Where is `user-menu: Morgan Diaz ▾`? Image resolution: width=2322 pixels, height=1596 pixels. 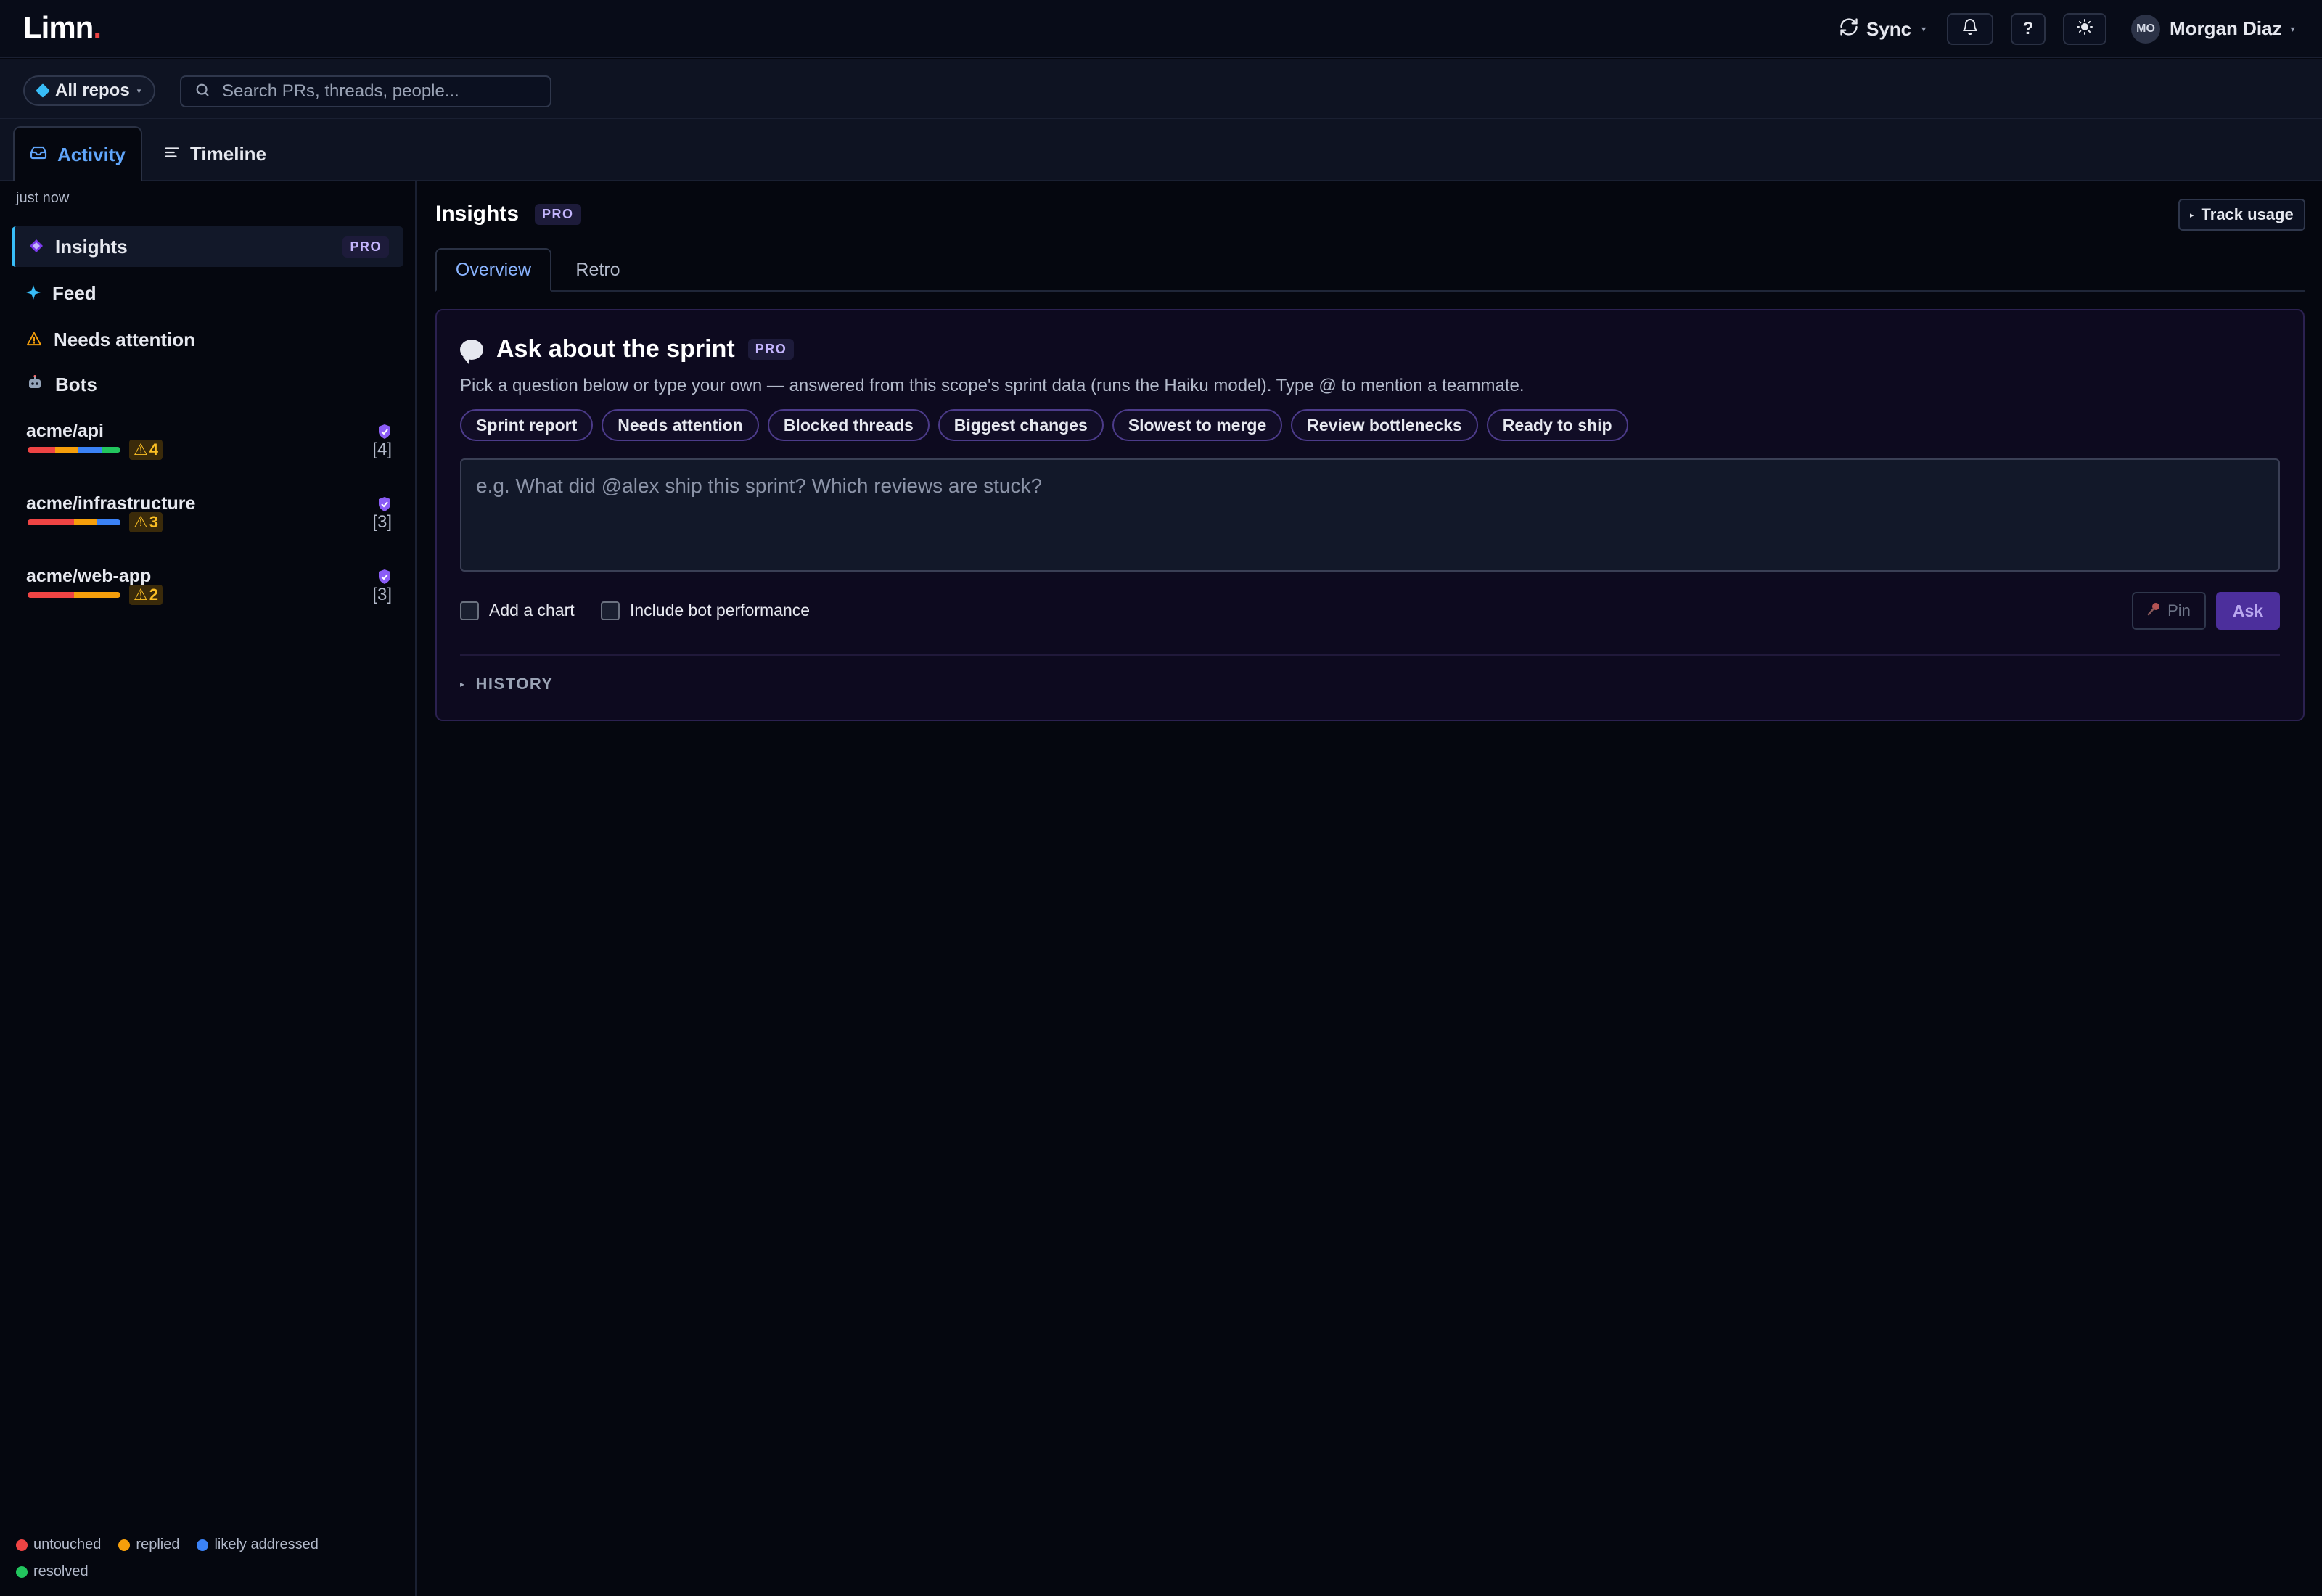 user-menu: Morgan Diaz ▾ is located at coordinates (2232, 28).